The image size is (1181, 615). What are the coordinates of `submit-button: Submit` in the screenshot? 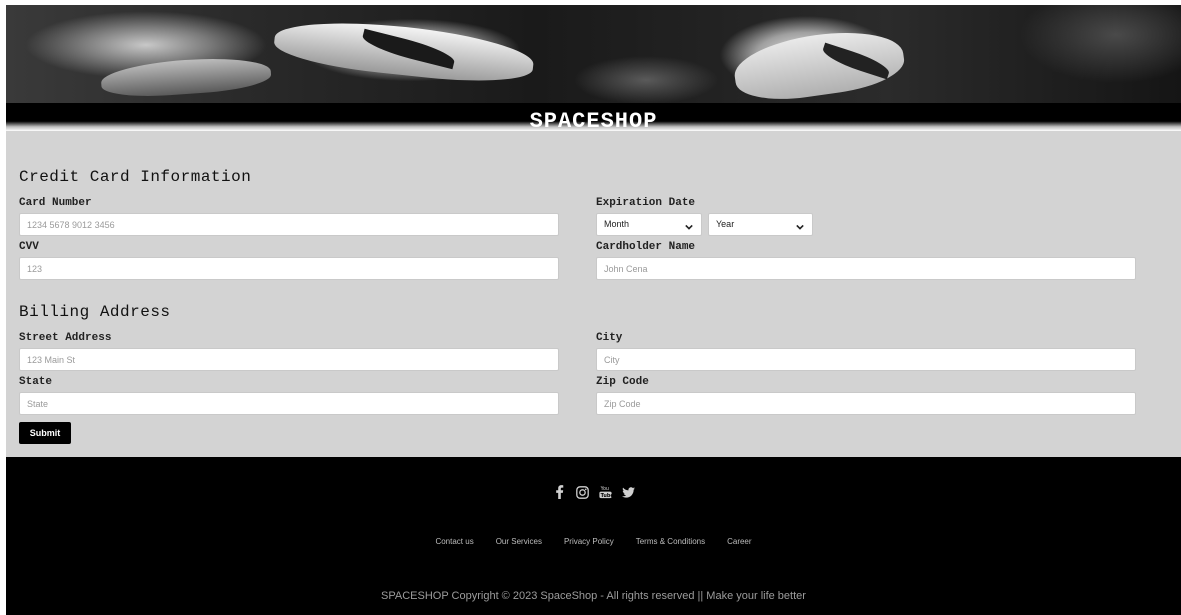 It's located at (45, 433).